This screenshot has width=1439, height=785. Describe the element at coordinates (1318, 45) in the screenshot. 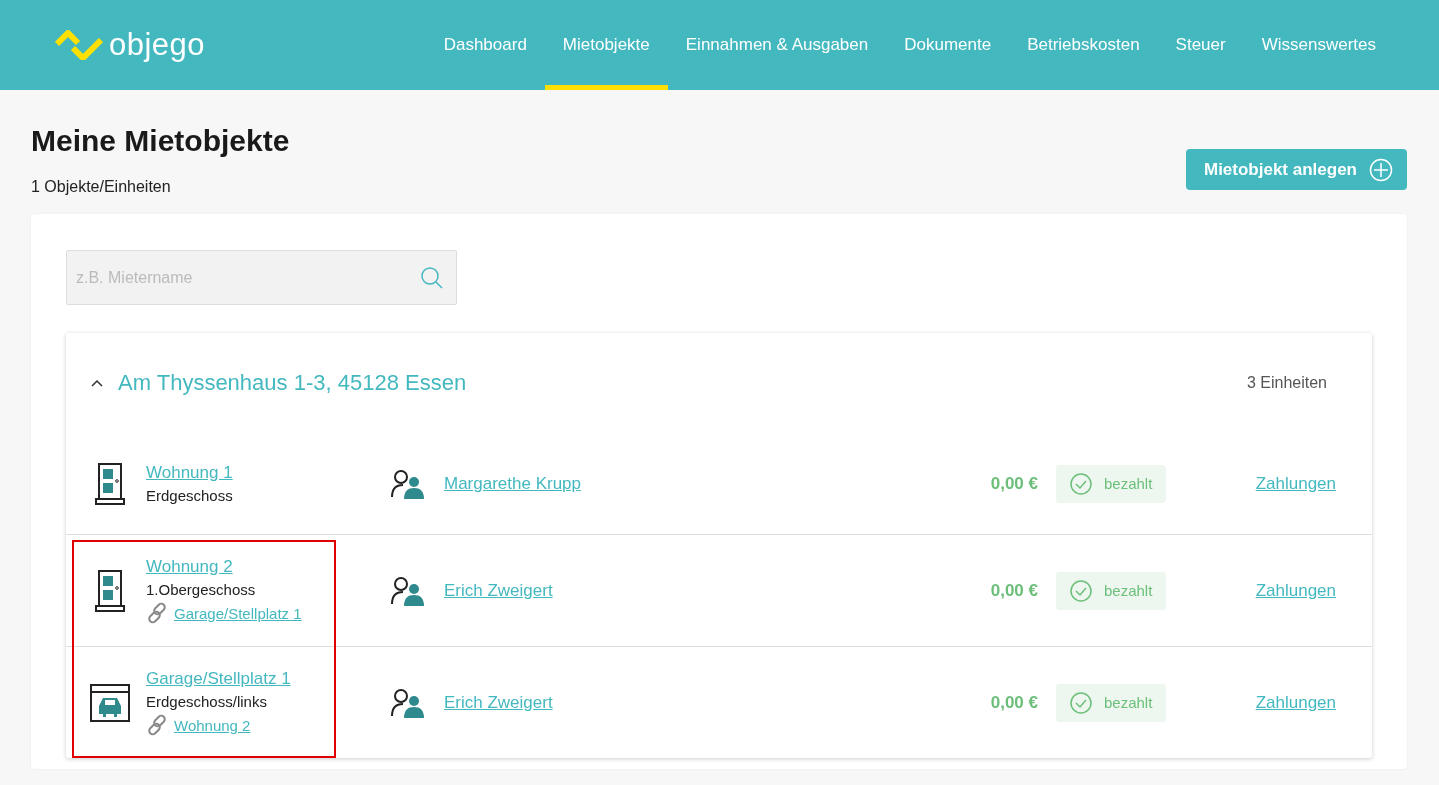

I see `nav-tab: Wissenswertes` at that location.